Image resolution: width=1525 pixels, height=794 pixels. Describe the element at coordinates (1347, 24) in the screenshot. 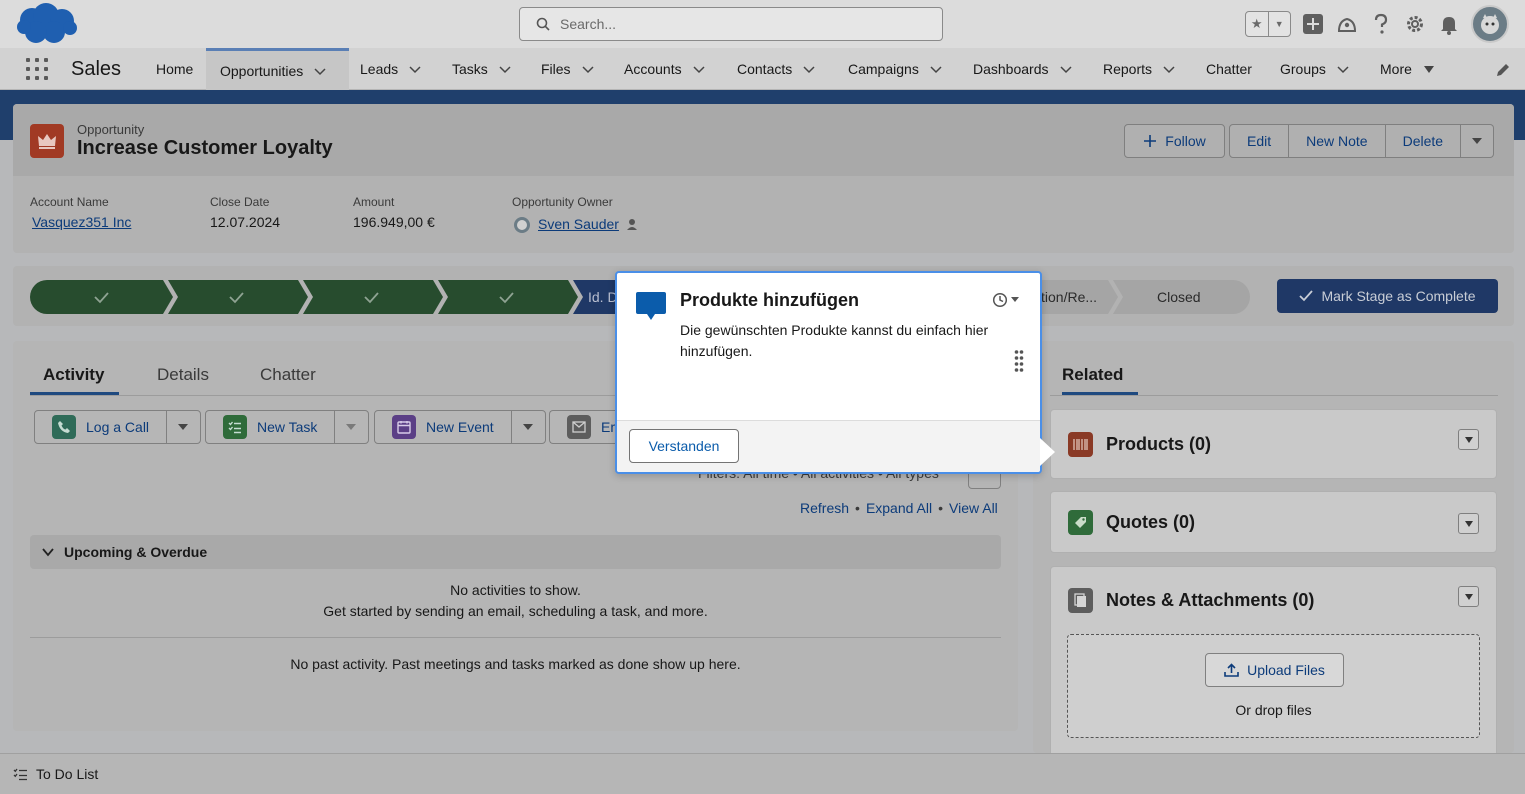

I see `trailhead-guidance-icon` at that location.